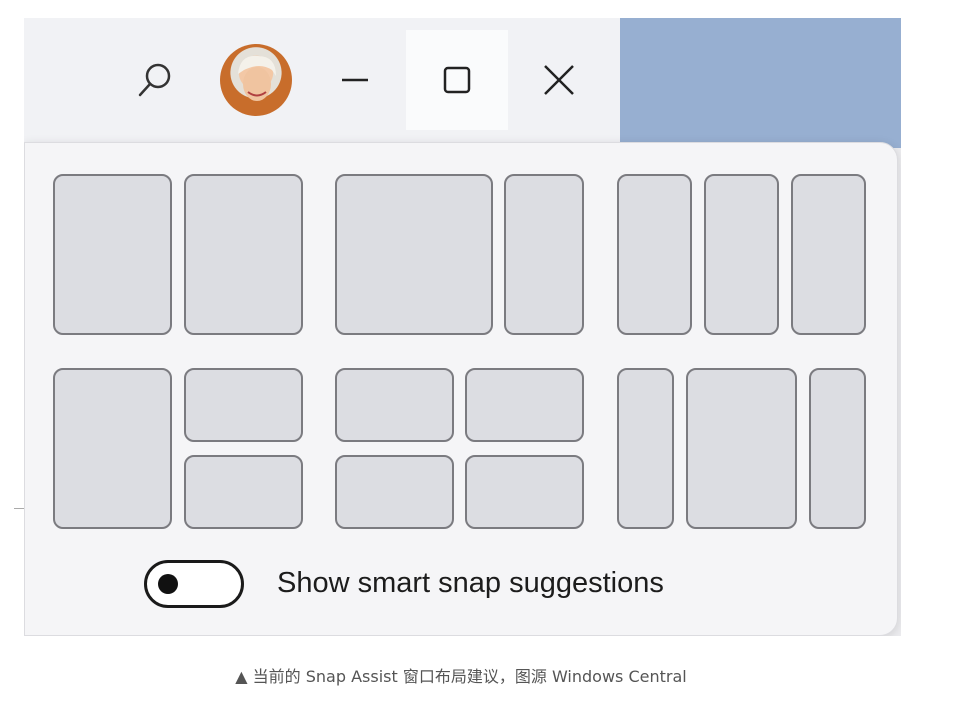  I want to click on close-icon, so click(559, 80).